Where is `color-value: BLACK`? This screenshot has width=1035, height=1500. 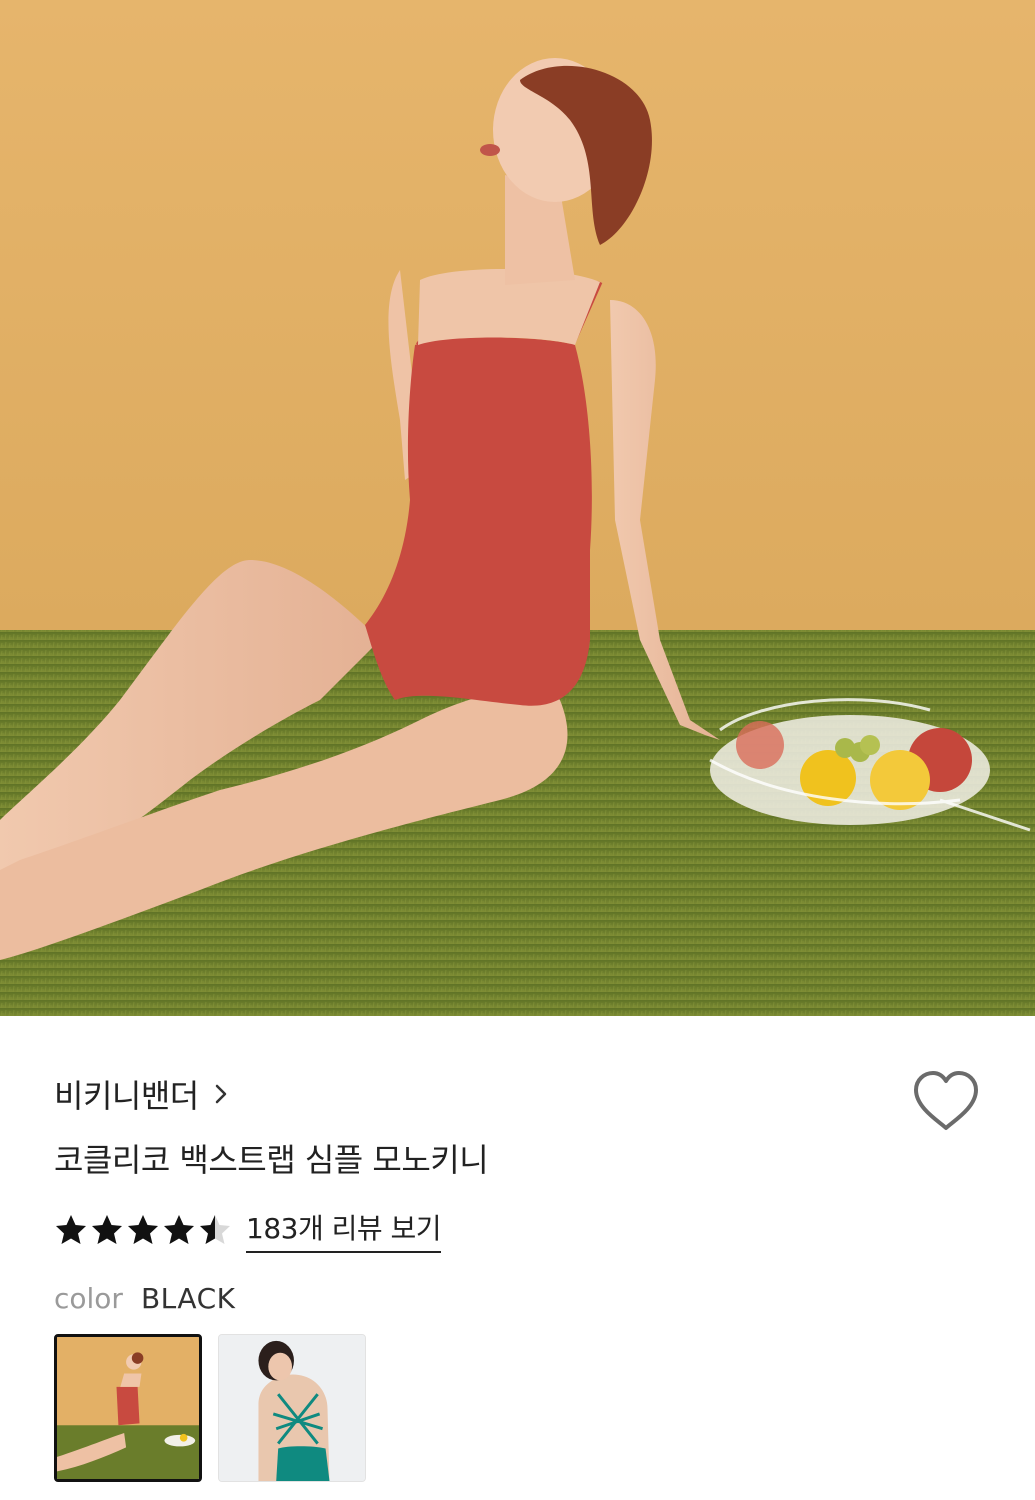
color-value: BLACK is located at coordinates (188, 1298).